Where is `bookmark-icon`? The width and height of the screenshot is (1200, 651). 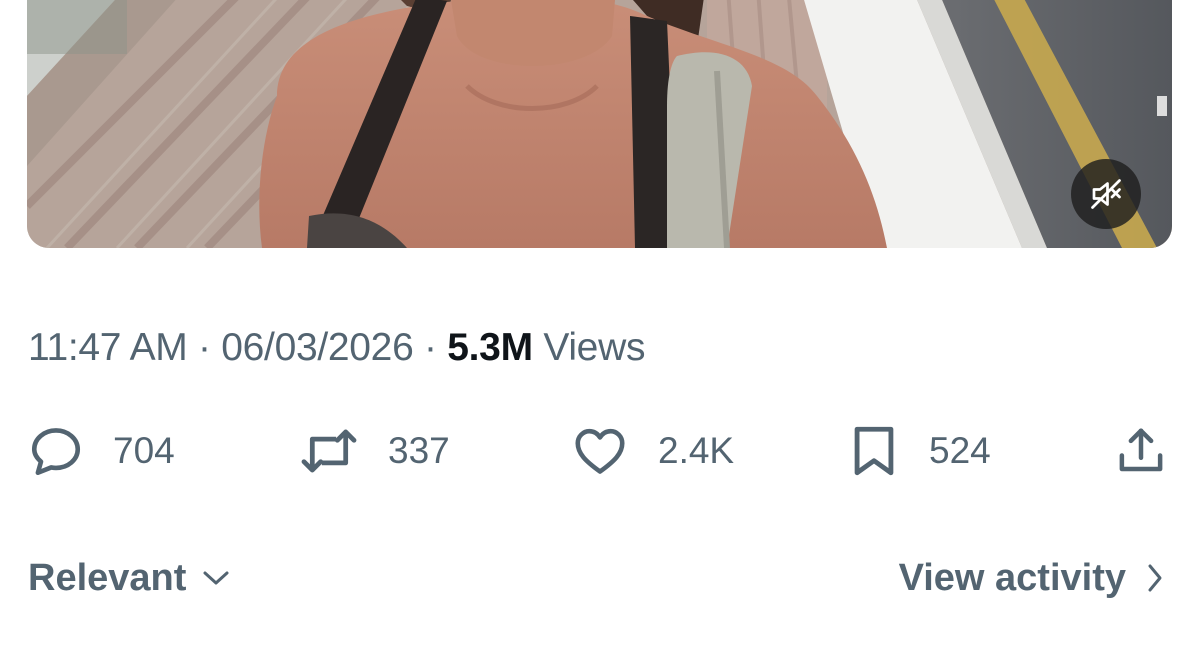 bookmark-icon is located at coordinates (874, 451).